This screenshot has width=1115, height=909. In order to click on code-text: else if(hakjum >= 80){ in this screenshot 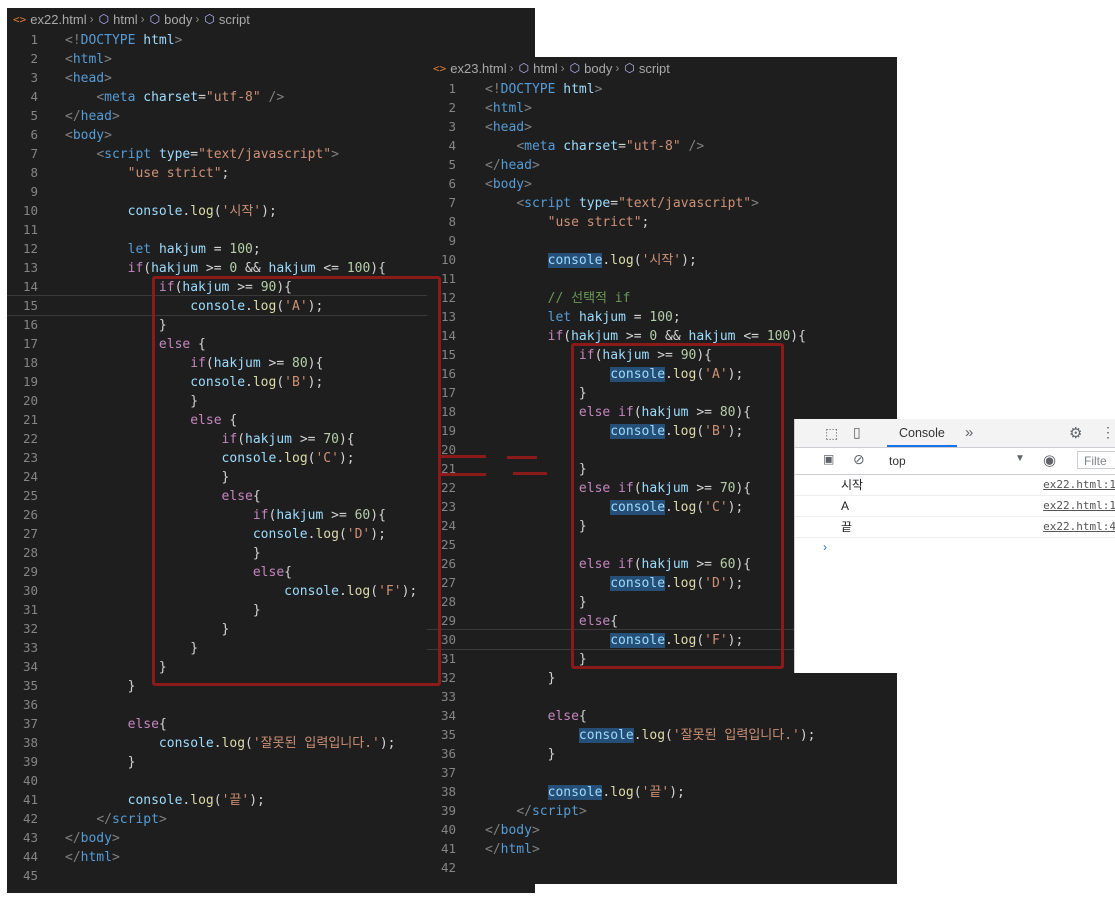, I will do `click(618, 412)`.